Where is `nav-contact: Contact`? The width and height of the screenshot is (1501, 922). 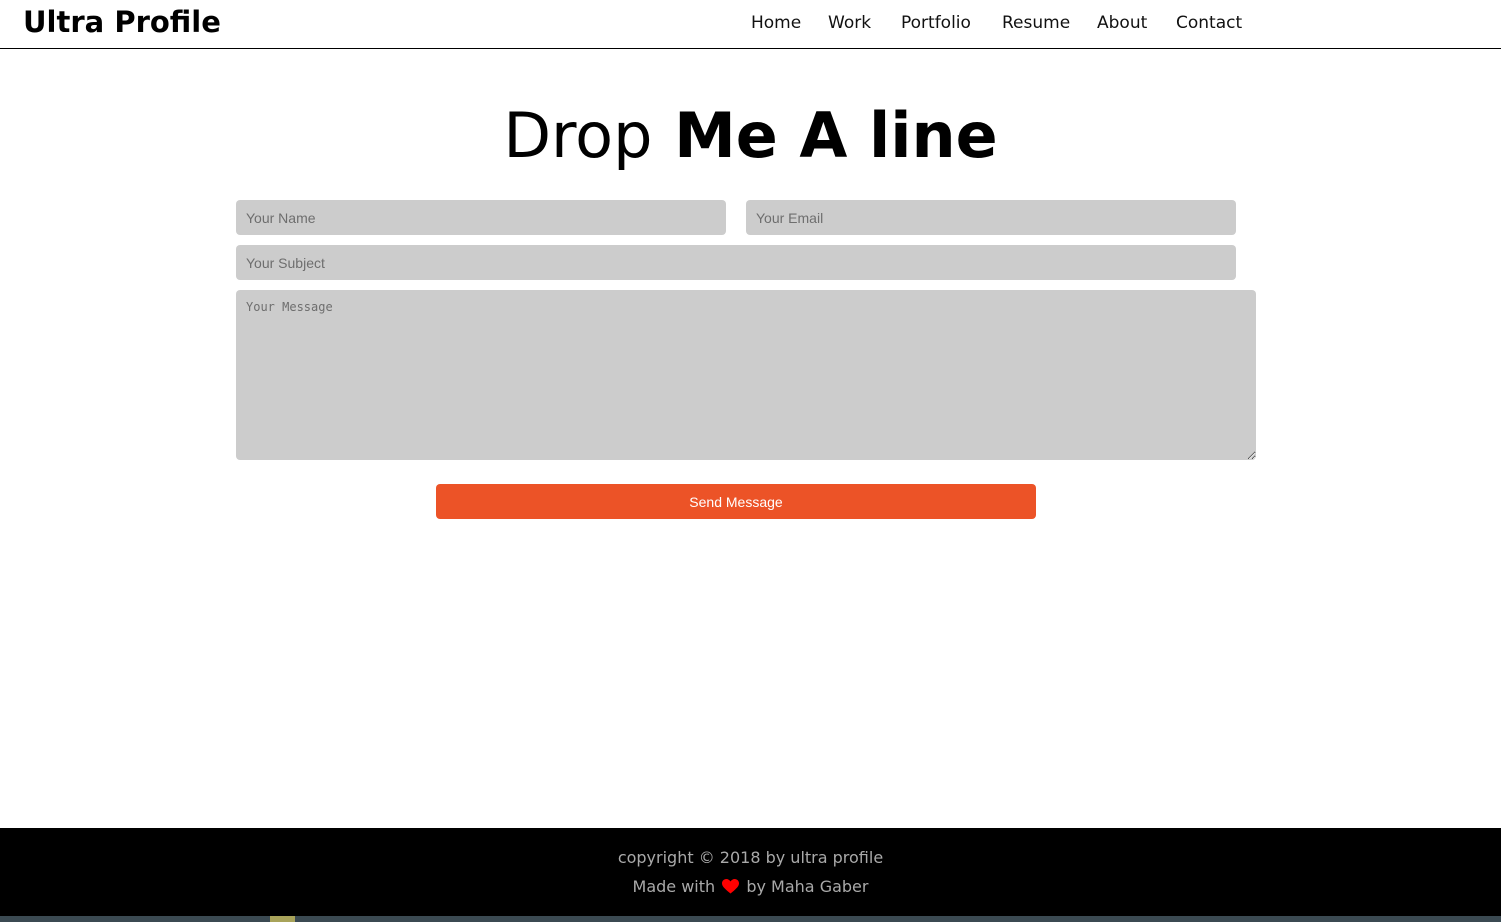 nav-contact: Contact is located at coordinates (1209, 23).